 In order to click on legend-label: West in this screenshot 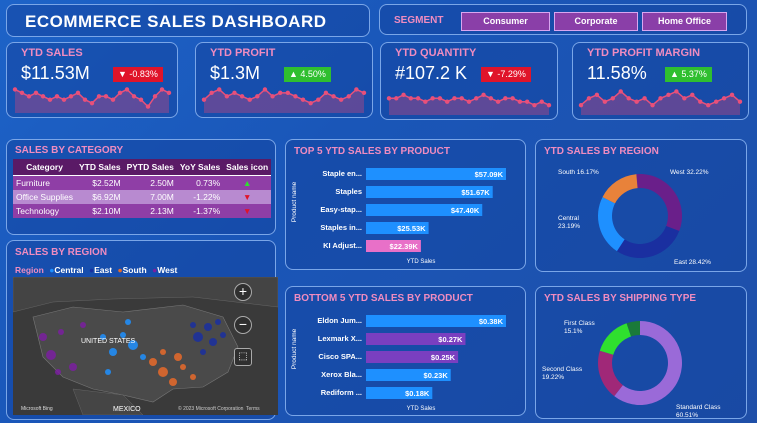, I will do `click(167, 270)`.